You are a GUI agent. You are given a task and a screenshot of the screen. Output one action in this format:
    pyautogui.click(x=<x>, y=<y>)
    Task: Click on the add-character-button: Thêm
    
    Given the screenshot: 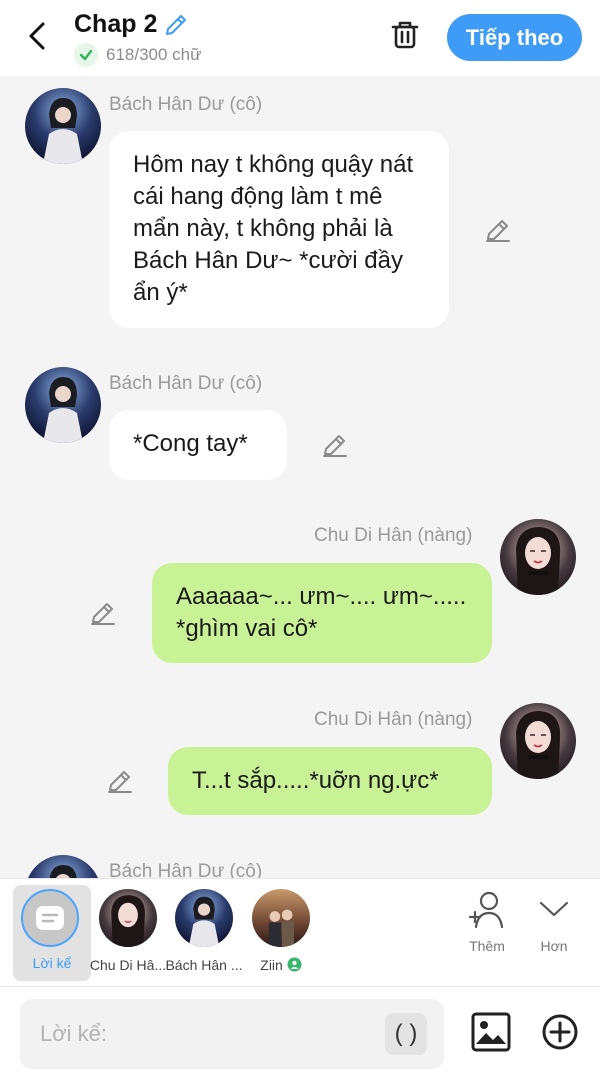 What is the action you would take?
    pyautogui.click(x=487, y=934)
    